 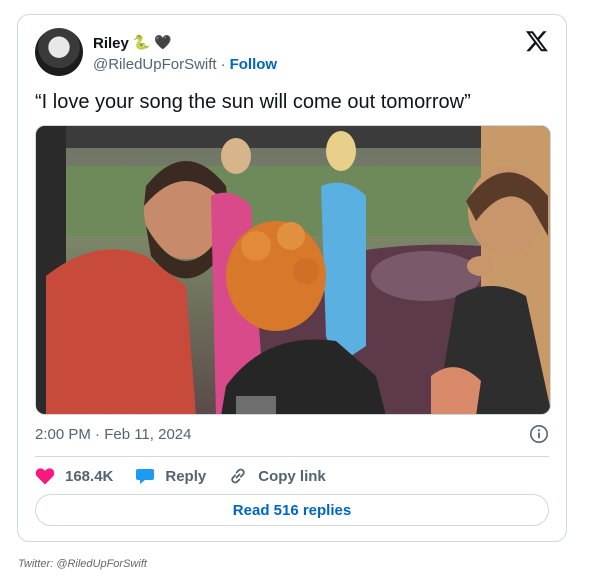 What do you see at coordinates (537, 41) in the screenshot?
I see `x-logo-icon` at bounding box center [537, 41].